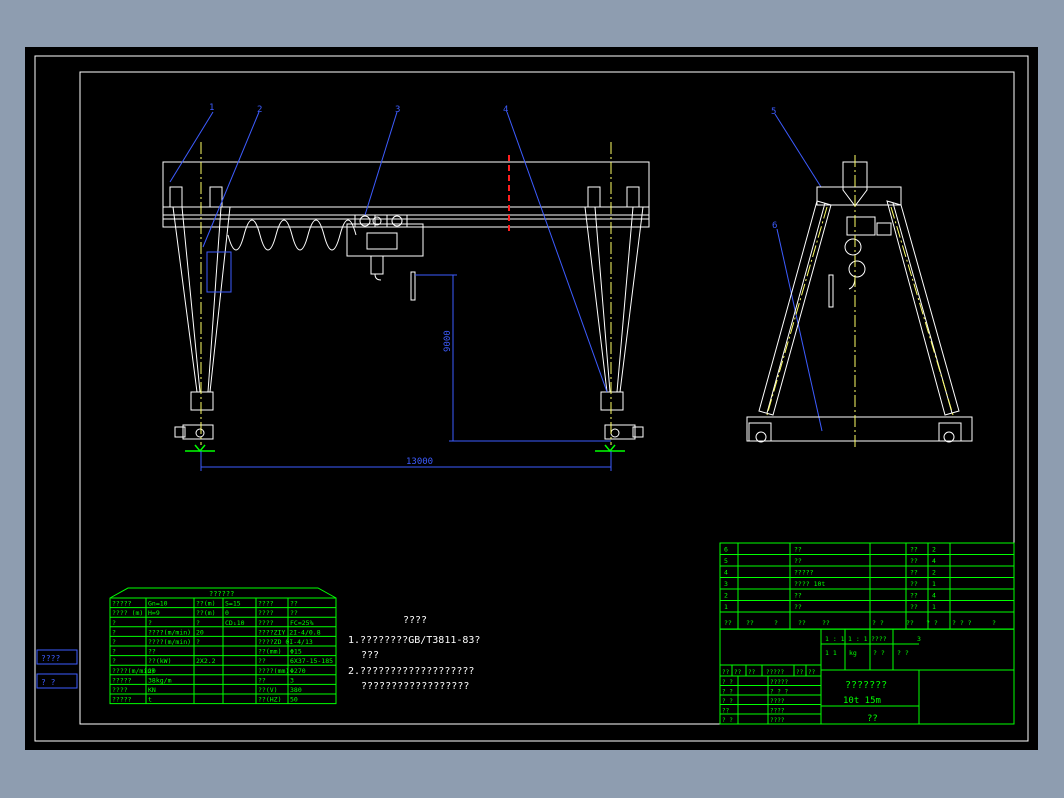 The width and height of the screenshot is (1064, 798). I want to click on parts-header-cell: ? ? ?, so click(962, 623).